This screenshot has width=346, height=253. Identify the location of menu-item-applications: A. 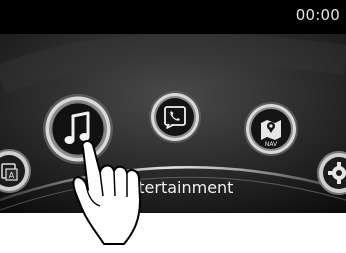
(16, 171).